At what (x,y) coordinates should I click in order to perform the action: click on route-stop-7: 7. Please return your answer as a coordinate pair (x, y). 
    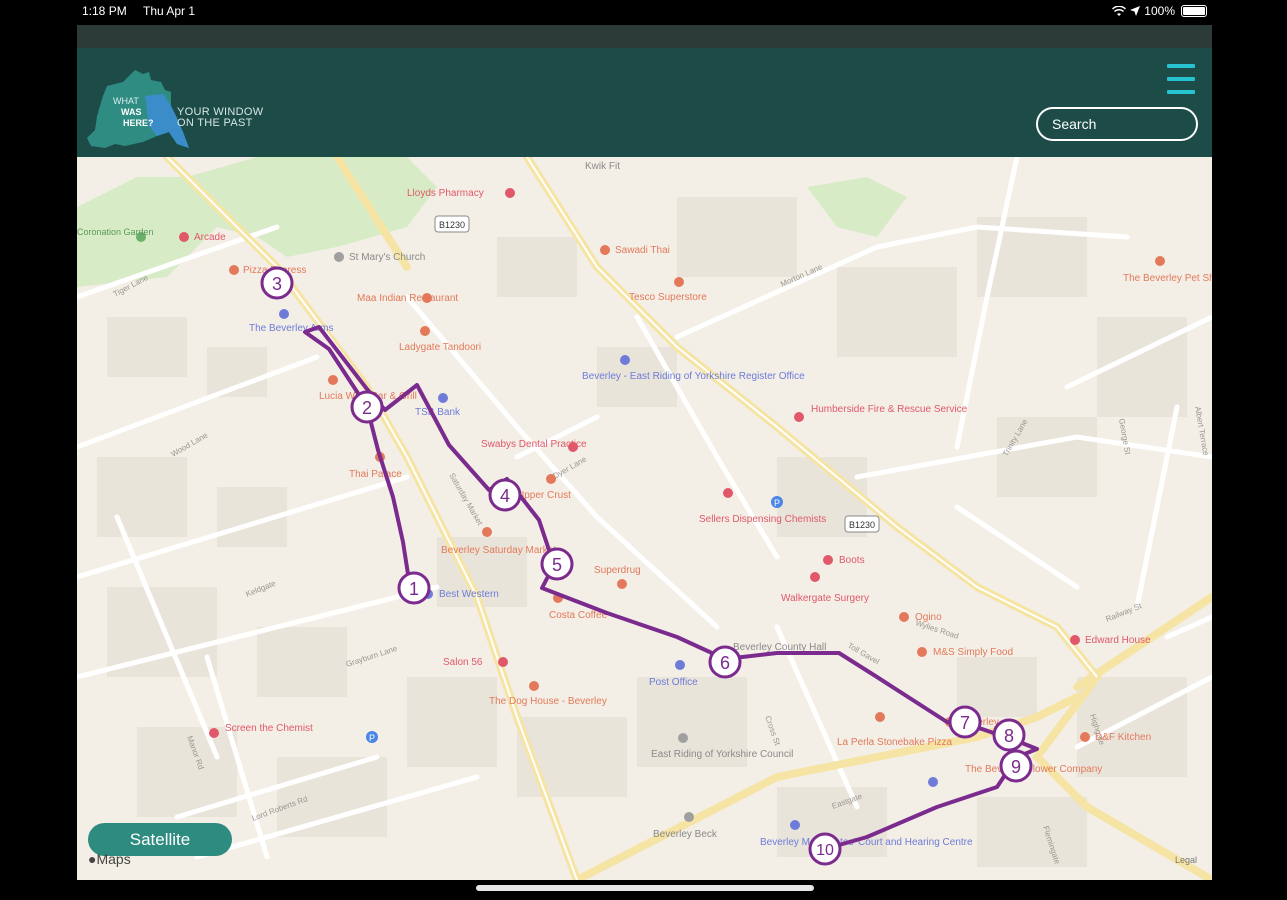
    Looking at the image, I should click on (965, 722).